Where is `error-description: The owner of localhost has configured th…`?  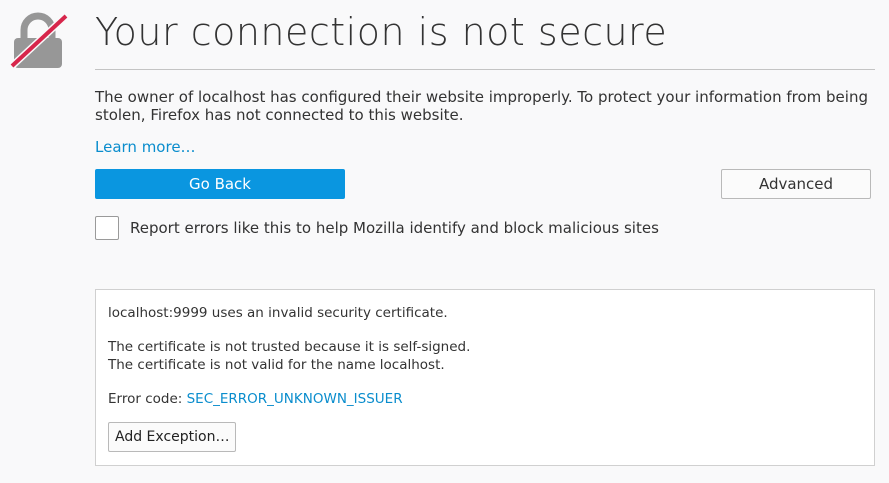
error-description: The owner of localhost has configured th… is located at coordinates (481, 106).